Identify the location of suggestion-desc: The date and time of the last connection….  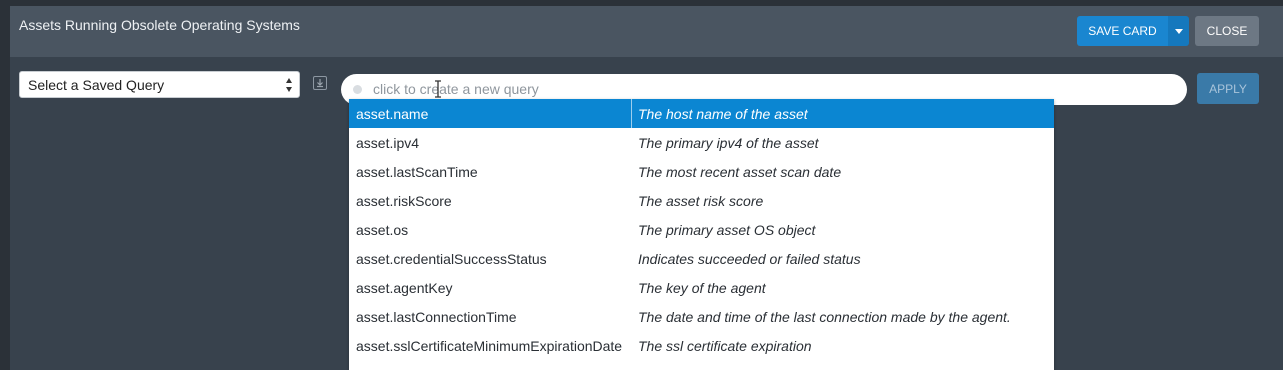
(824, 316).